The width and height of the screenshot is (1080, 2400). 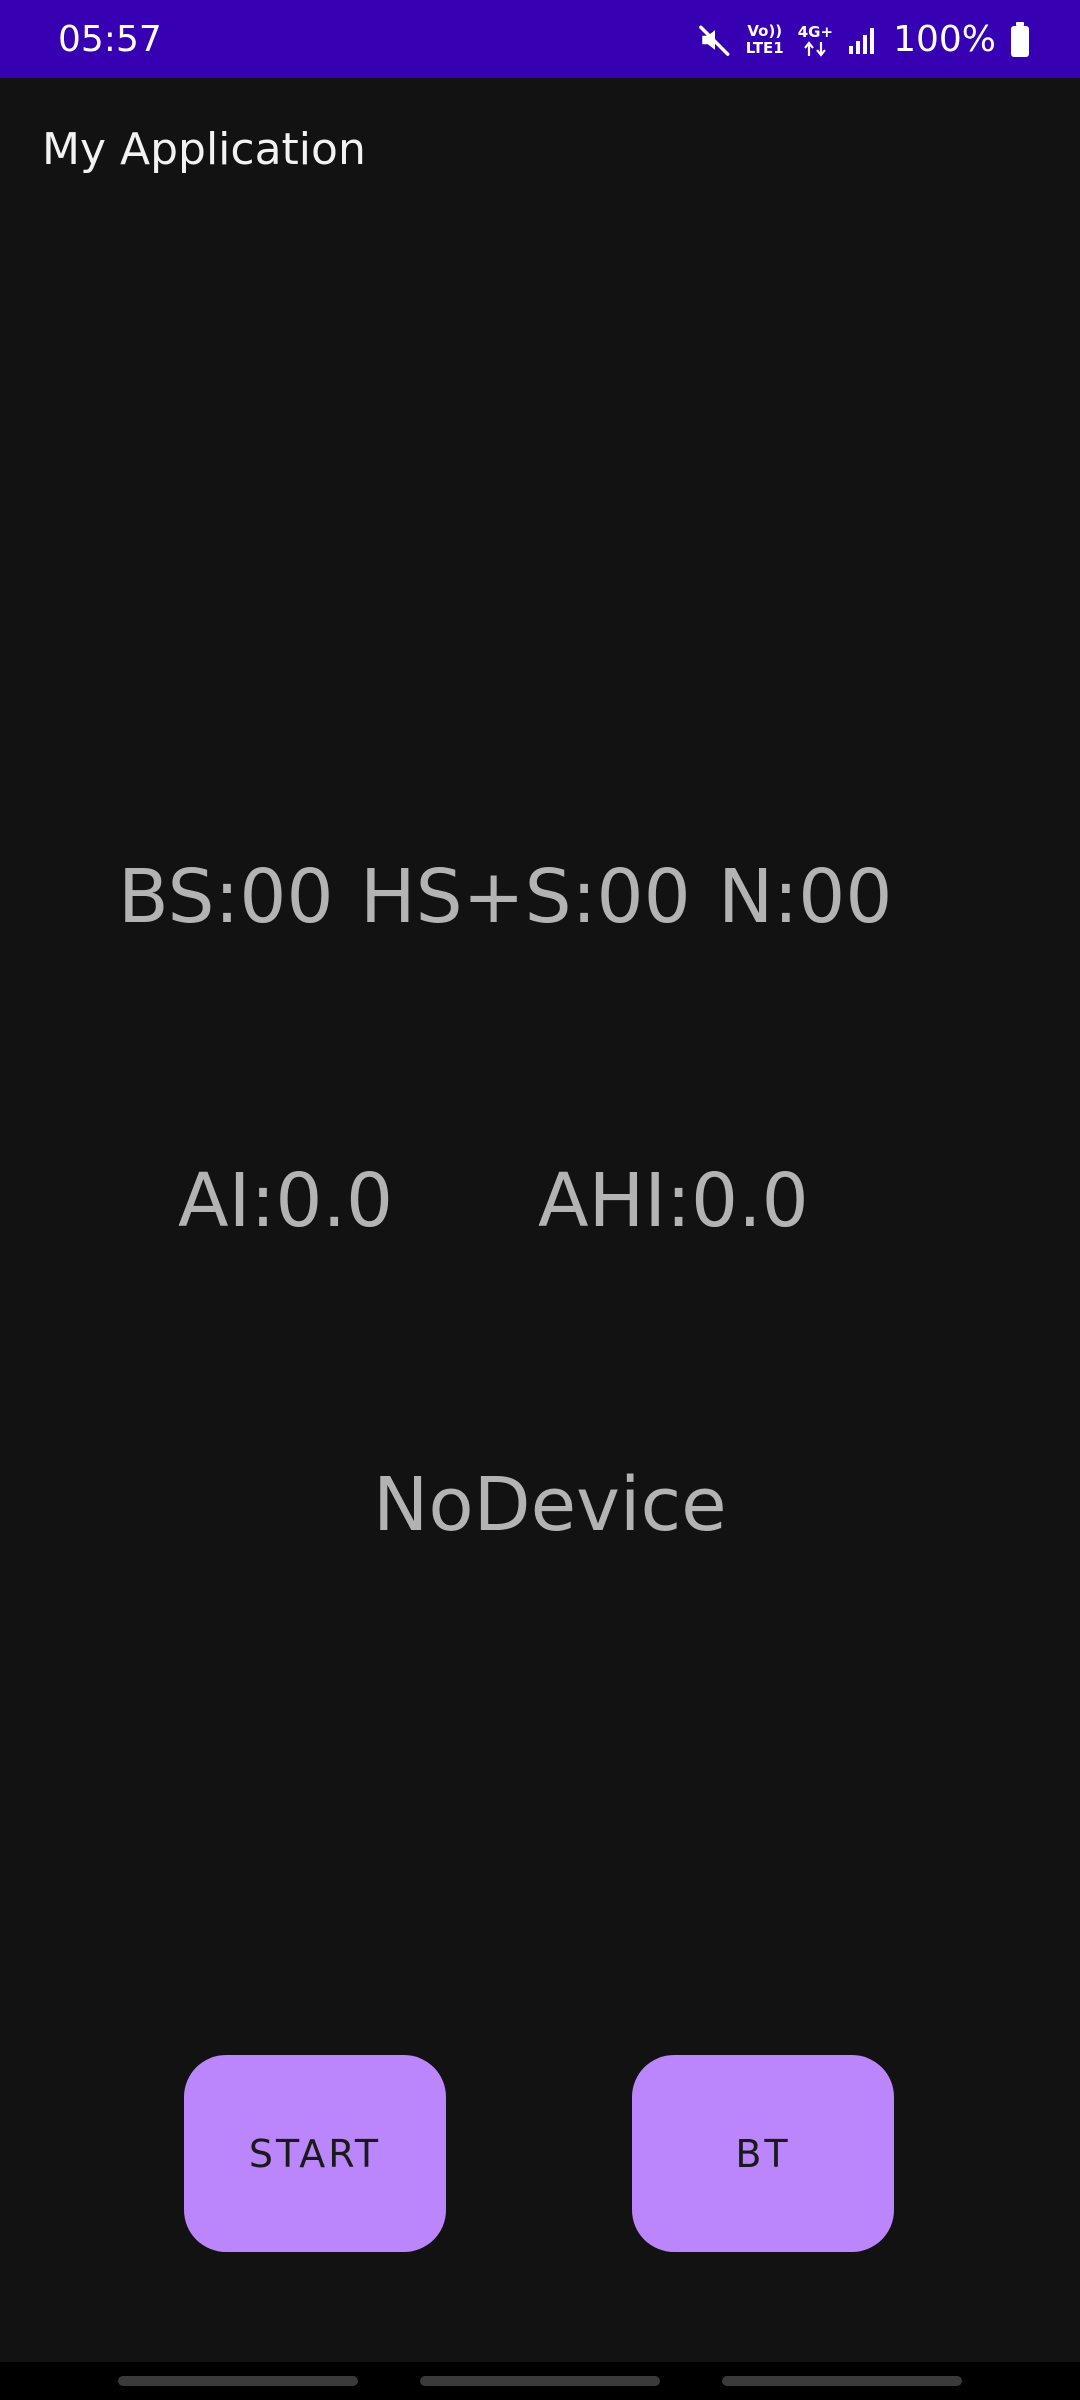 I want to click on volte-top-label: Vo)), so click(x=765, y=31).